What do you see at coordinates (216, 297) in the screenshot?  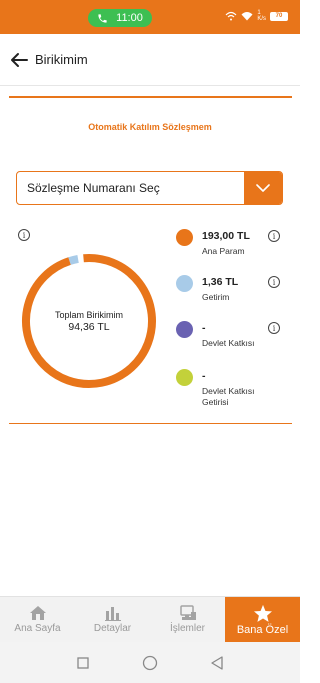 I see `legend-label-getirim: Getirim` at bounding box center [216, 297].